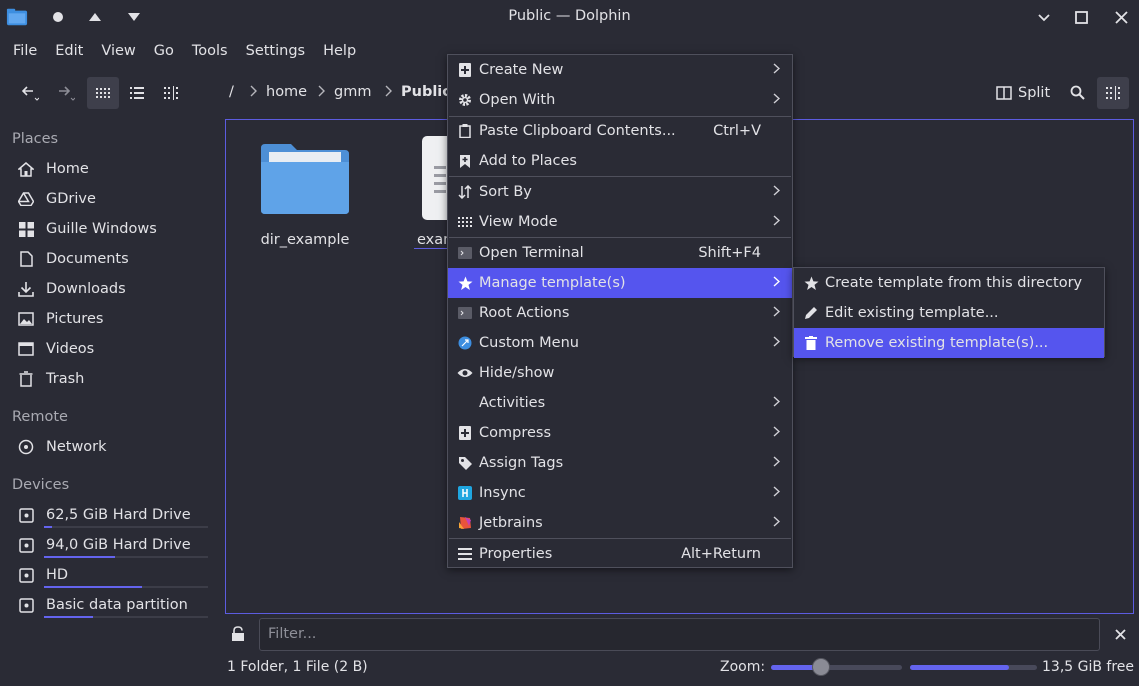  What do you see at coordinates (137, 93) in the screenshot?
I see `details-view-button` at bounding box center [137, 93].